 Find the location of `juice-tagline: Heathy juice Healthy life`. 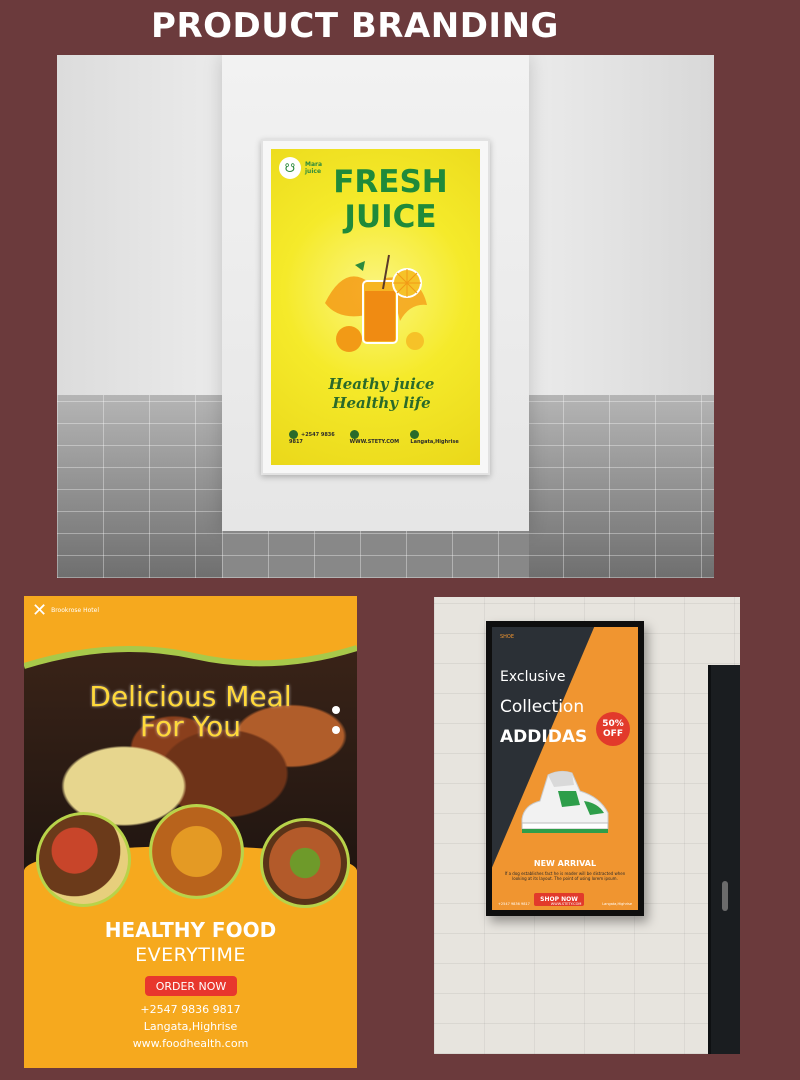

juice-tagline: Heathy juice Healthy life is located at coordinates (375, 394).